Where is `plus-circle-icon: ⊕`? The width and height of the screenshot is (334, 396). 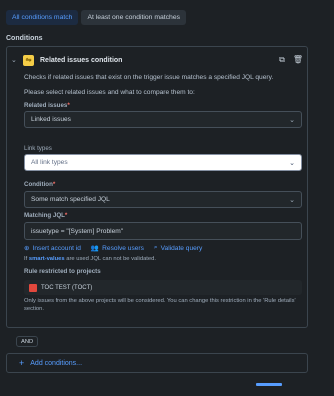 plus-circle-icon: ⊕ is located at coordinates (27, 248).